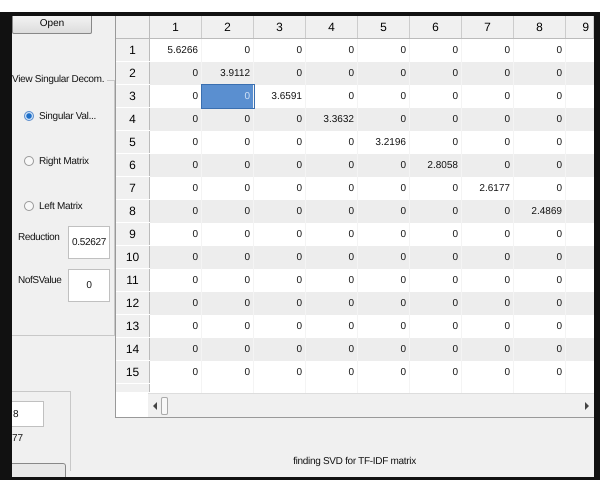 Image resolution: width=600 pixels, height=480 pixels. I want to click on column-header: 7, so click(488, 27).